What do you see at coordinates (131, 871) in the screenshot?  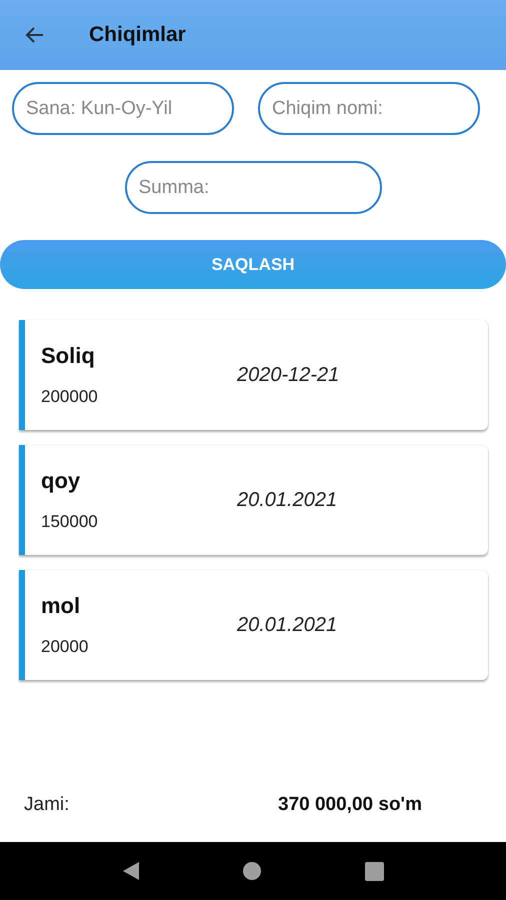 I see `back-triangle-icon` at bounding box center [131, 871].